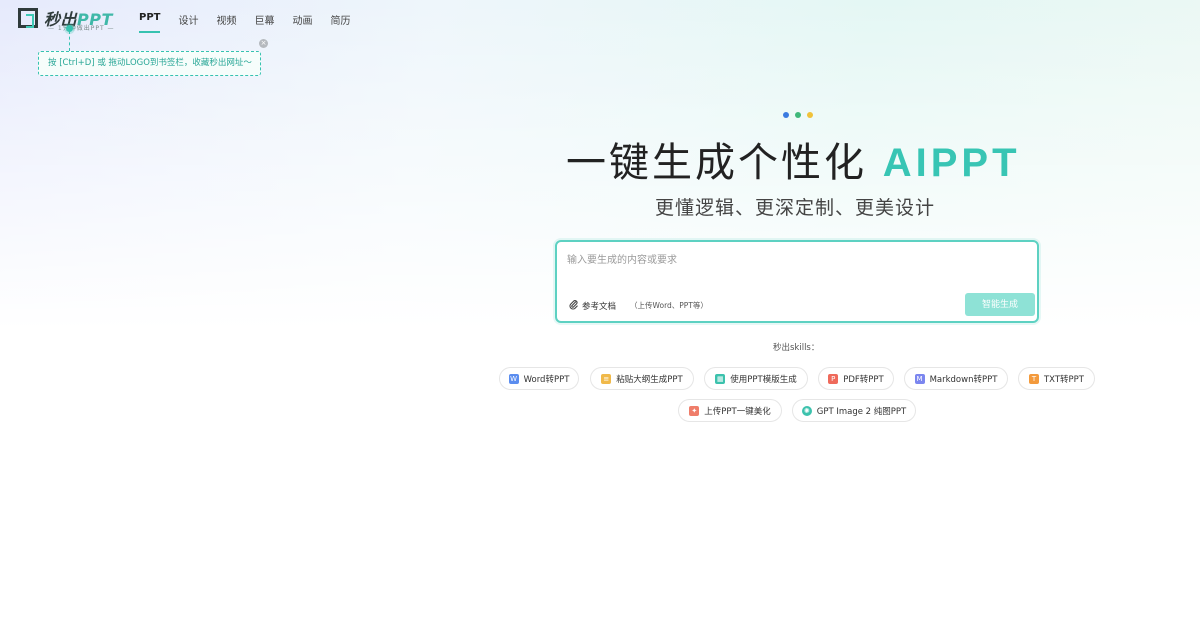 Image resolution: width=1200 pixels, height=630 pixels. I want to click on close-icon: ×, so click(263, 43).